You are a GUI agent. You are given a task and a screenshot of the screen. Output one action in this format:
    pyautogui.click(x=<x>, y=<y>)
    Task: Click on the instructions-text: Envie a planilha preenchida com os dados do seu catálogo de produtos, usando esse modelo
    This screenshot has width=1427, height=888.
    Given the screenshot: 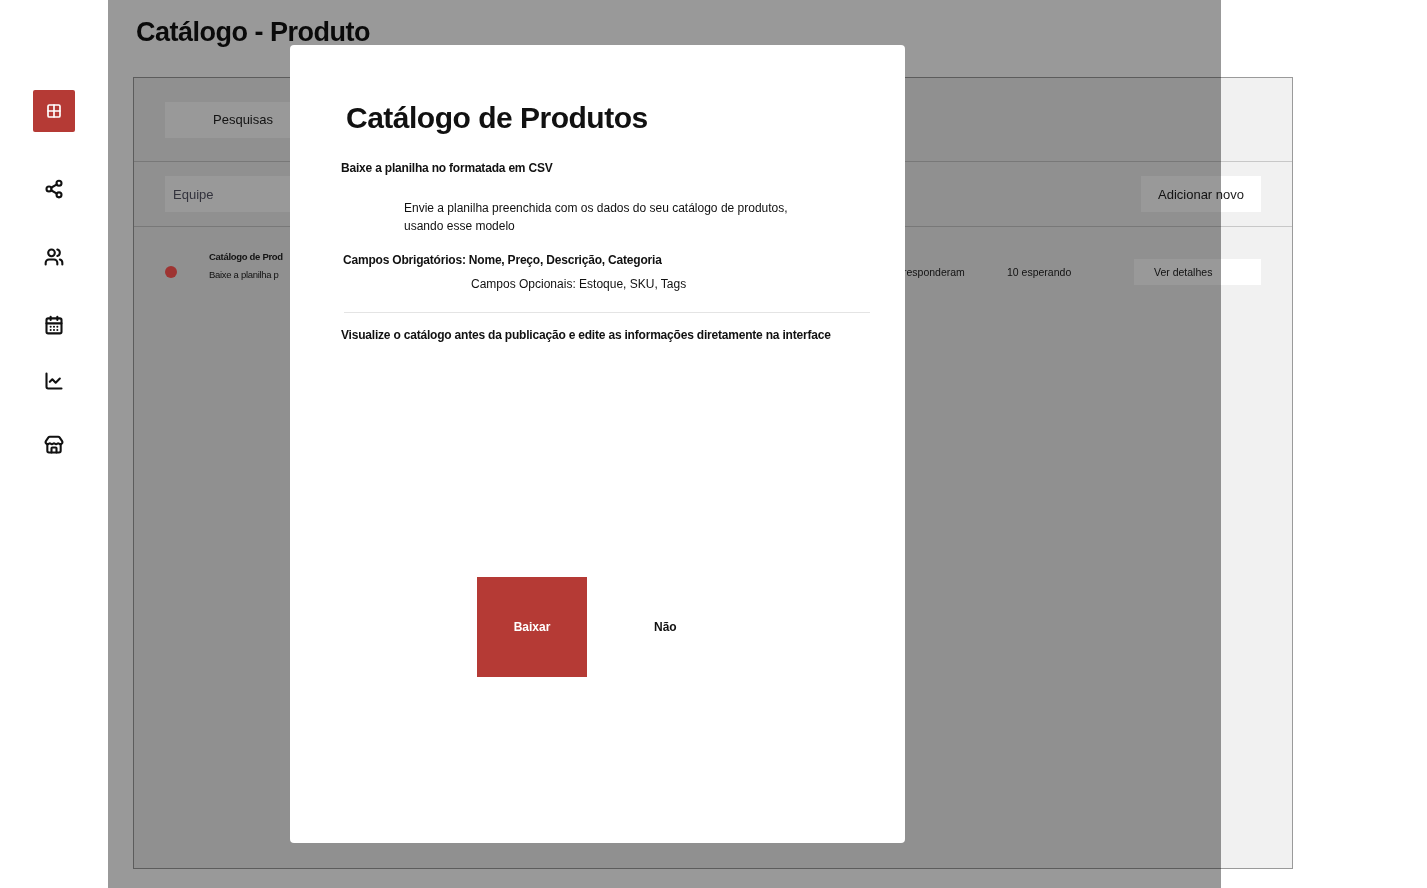 What is the action you would take?
    pyautogui.click(x=596, y=217)
    